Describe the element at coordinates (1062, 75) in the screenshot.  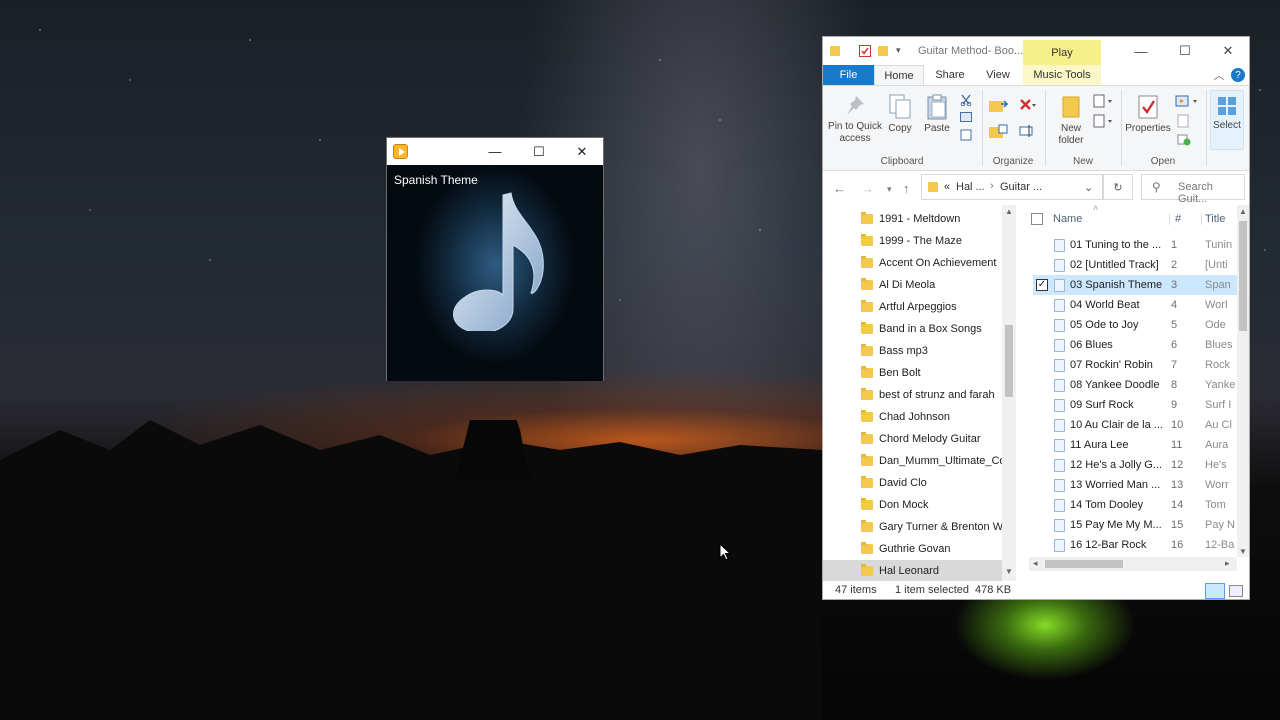
I see `tab-music-tools: Music Tools` at that location.